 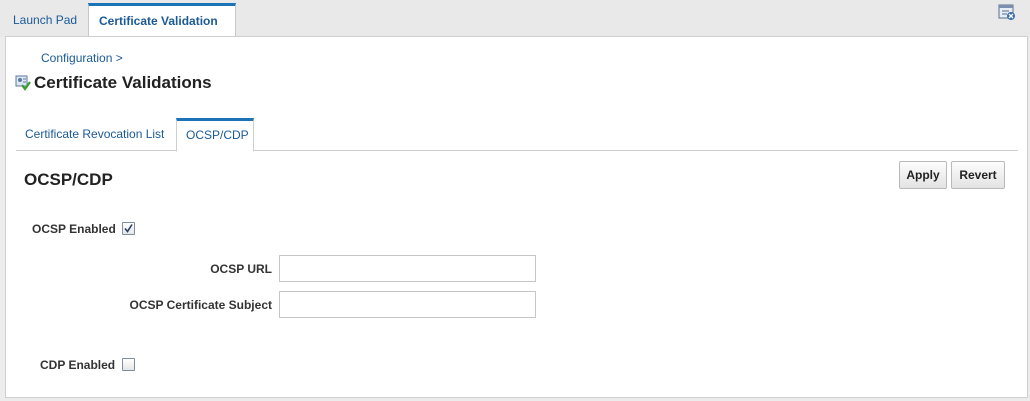 What do you see at coordinates (201, 305) in the screenshot?
I see `ocsp-certificate-subject-label: OCSP Certificate Subject` at bounding box center [201, 305].